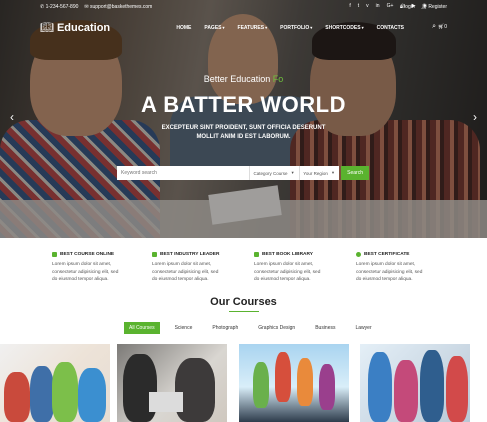 The width and height of the screenshot is (487, 422). I want to click on feature-heading: BEST INDUSTRY LEADER, so click(197, 254).